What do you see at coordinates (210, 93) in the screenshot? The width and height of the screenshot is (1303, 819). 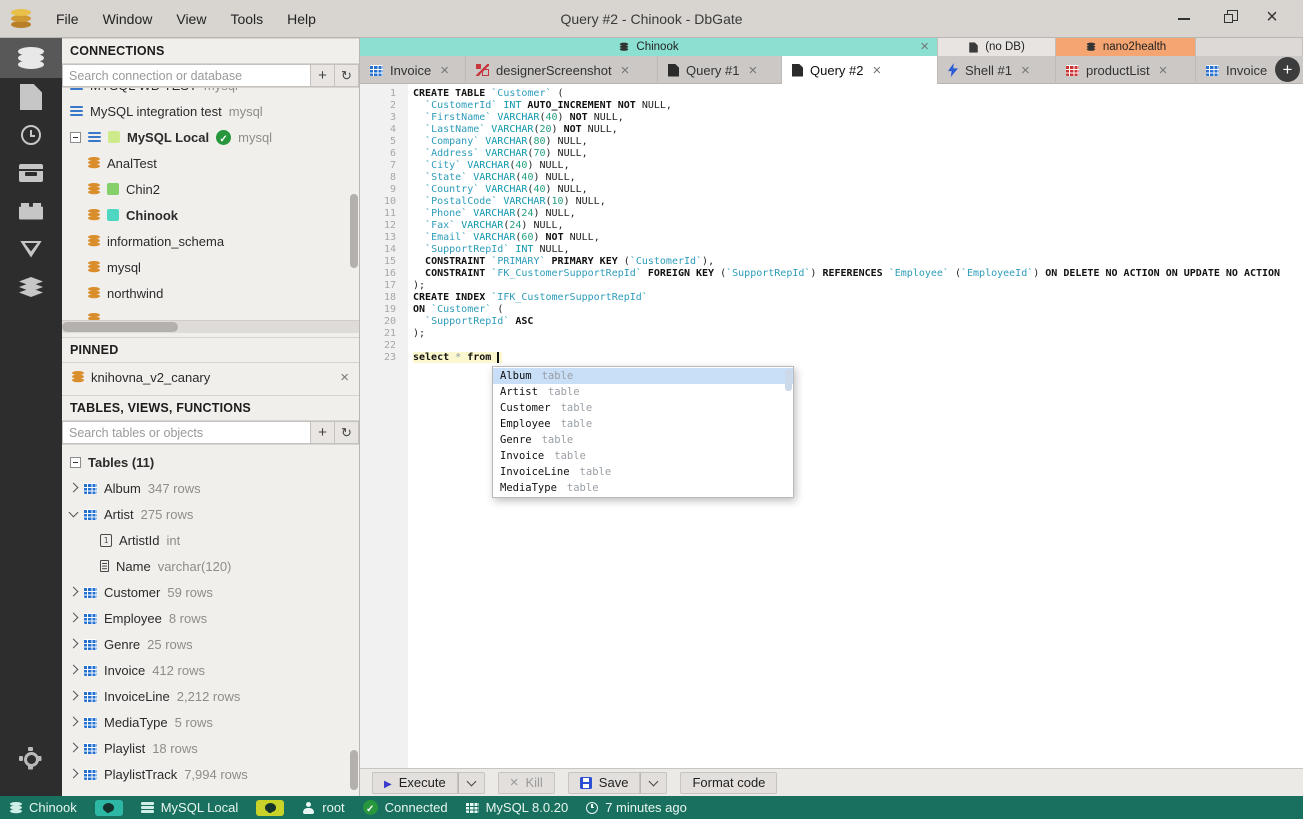 I see `connection-item: MYSQL WD TEST mysql` at bounding box center [210, 93].